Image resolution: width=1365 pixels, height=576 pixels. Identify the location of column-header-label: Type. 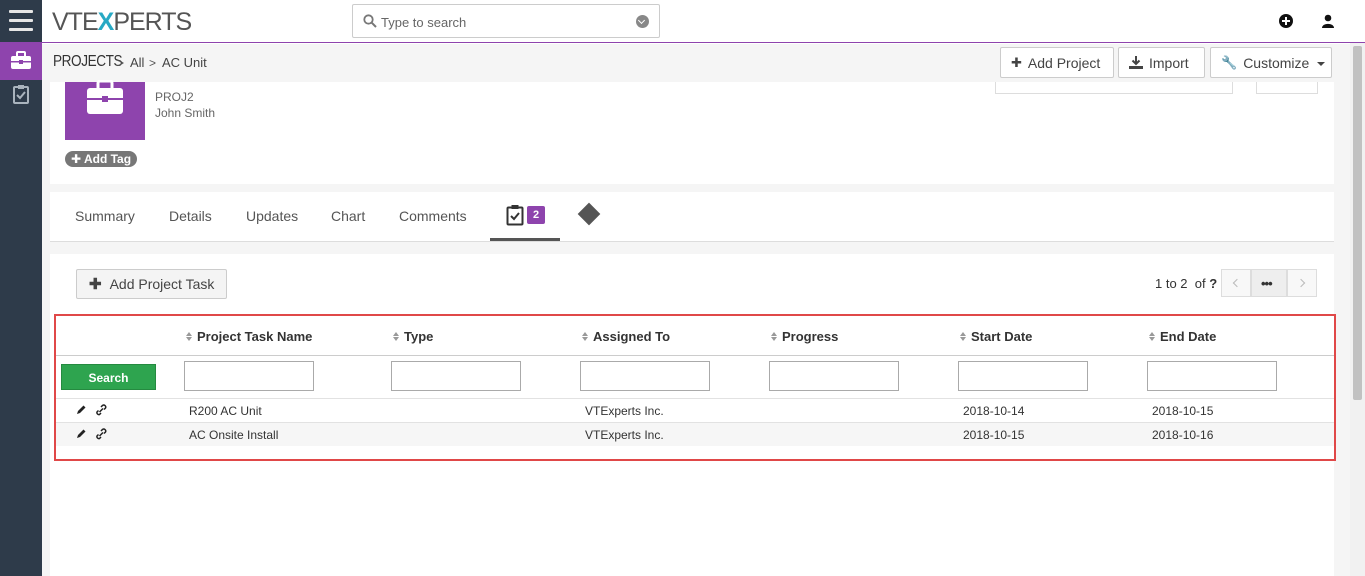
(419, 336).